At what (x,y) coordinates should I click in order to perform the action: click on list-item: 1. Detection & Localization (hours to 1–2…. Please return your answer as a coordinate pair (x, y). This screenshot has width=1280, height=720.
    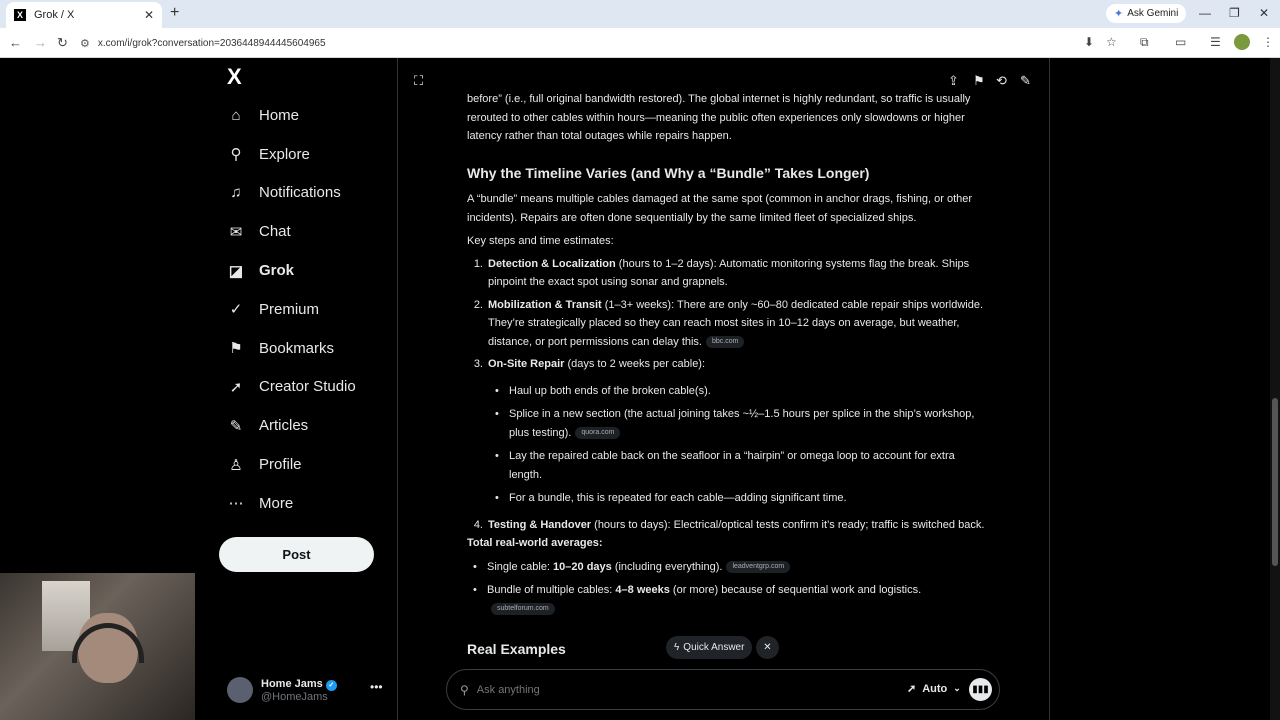
    Looking at the image, I should click on (721, 273).